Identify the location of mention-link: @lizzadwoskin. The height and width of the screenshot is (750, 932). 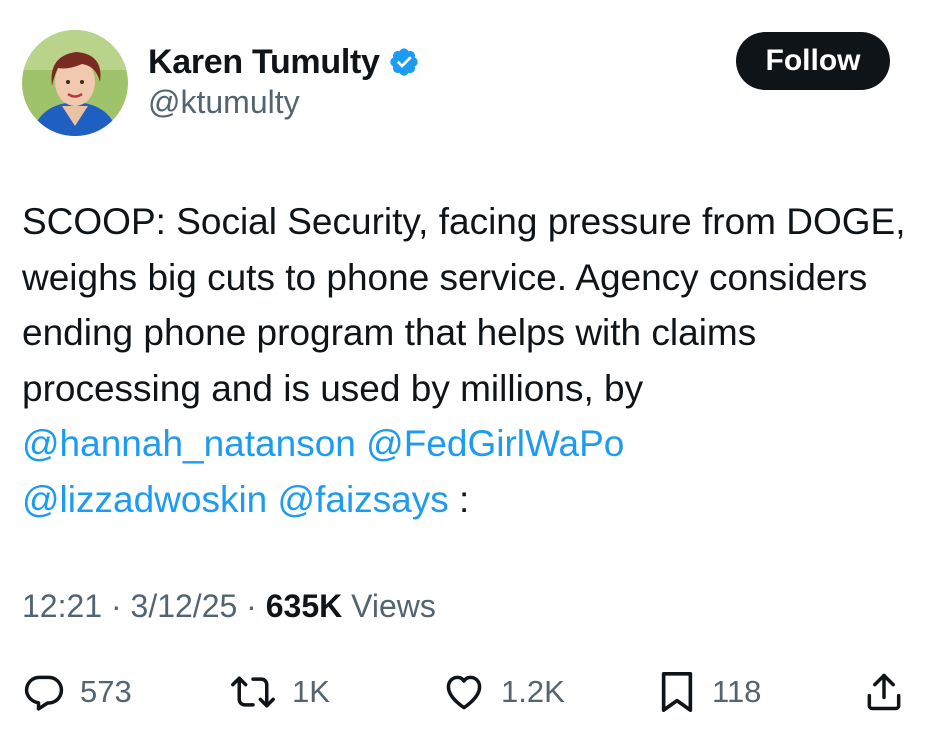
(144, 499).